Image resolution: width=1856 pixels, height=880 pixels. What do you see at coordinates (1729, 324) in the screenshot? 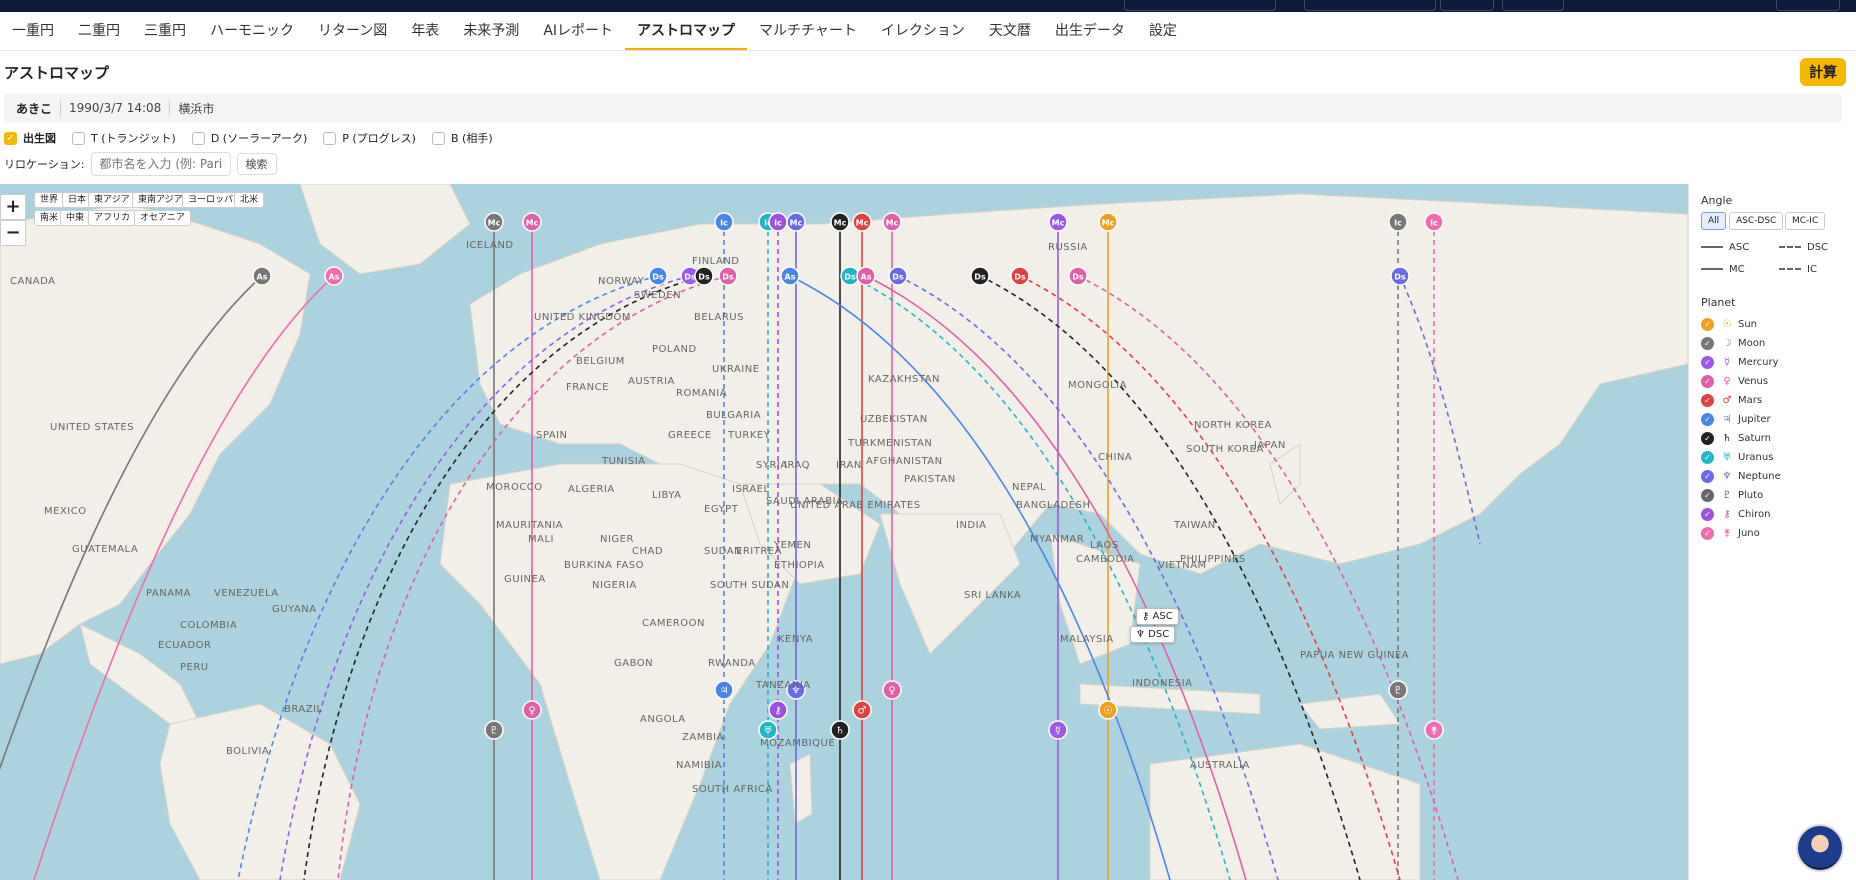
I see `planet-toggle-sun: ✓ ☉ Sun` at bounding box center [1729, 324].